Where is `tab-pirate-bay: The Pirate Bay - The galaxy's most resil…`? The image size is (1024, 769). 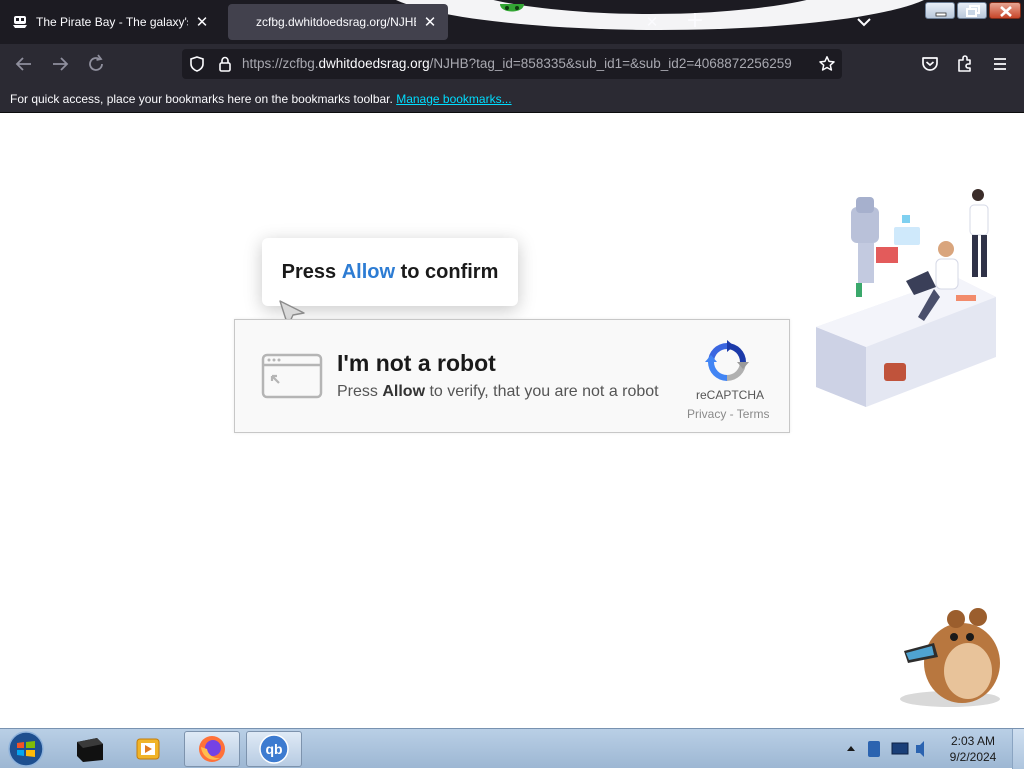 tab-pirate-bay: The Pirate Bay - The galaxy's most resil… is located at coordinates (111, 22).